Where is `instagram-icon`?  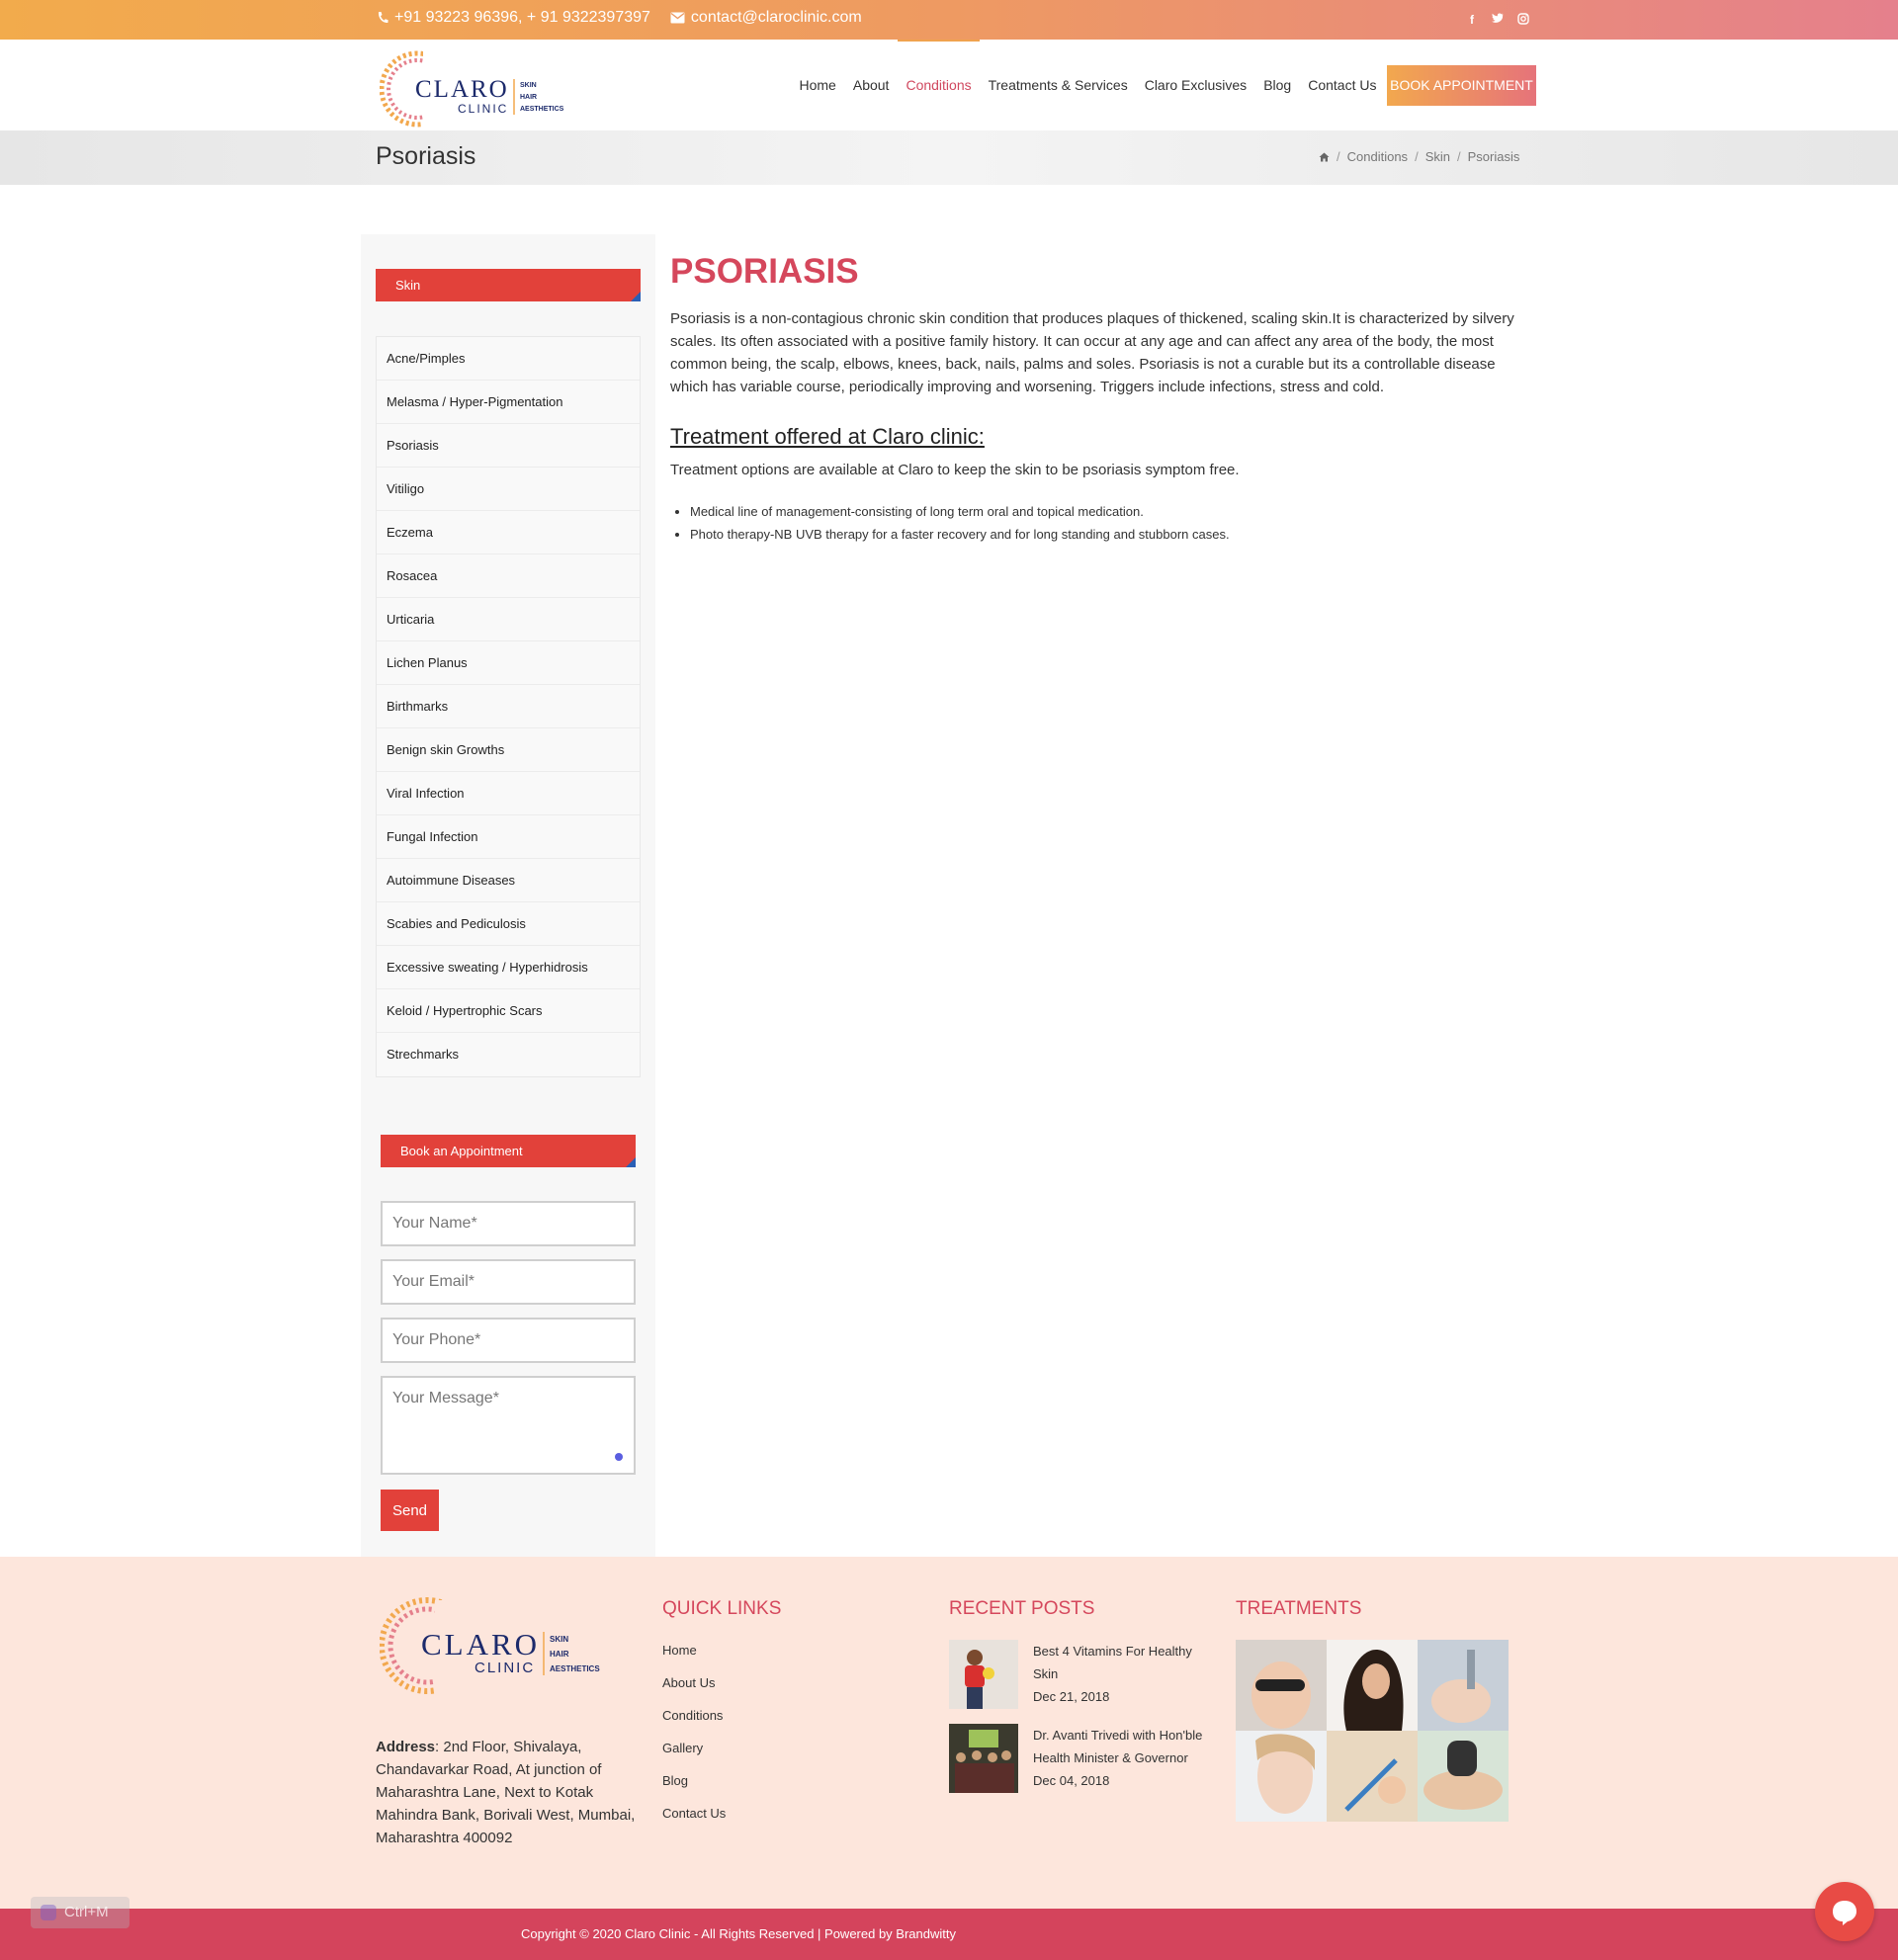 instagram-icon is located at coordinates (1523, 20).